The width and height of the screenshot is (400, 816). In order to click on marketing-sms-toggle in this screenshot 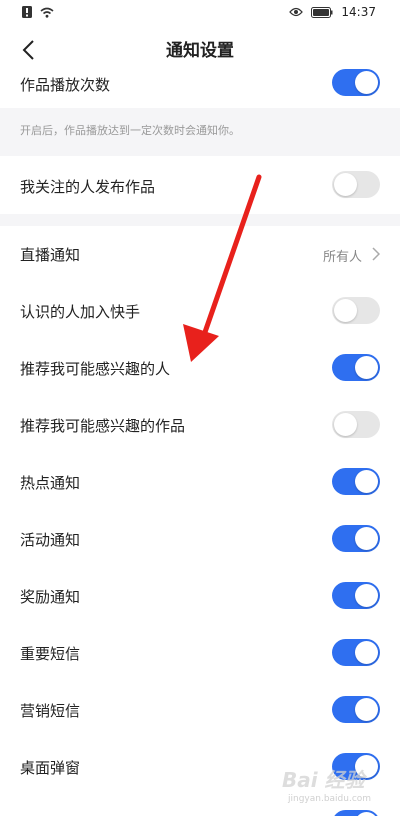, I will do `click(356, 709)`.